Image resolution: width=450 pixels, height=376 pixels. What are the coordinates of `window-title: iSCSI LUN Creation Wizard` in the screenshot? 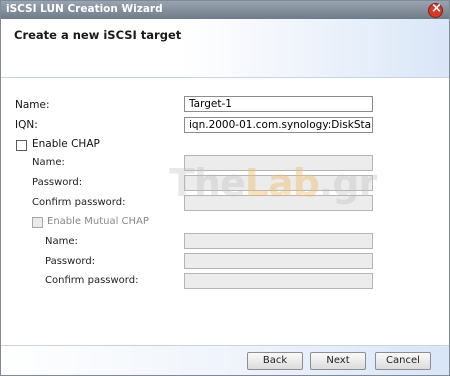 It's located at (84, 9).